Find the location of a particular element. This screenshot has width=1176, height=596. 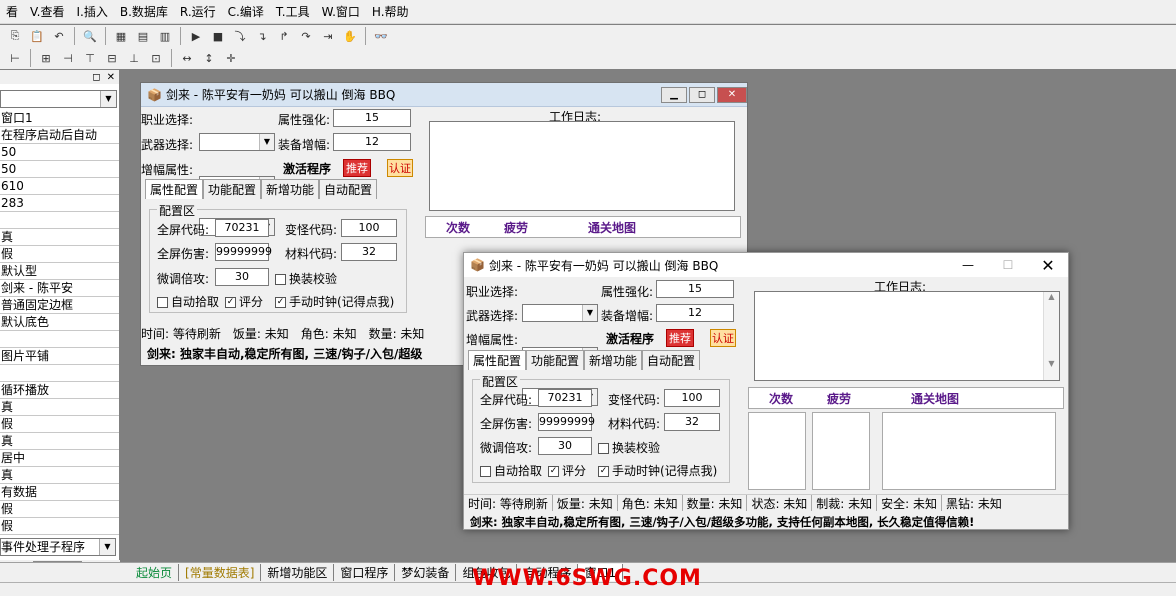

menu-insert: I.插入 is located at coordinates (92, 11).